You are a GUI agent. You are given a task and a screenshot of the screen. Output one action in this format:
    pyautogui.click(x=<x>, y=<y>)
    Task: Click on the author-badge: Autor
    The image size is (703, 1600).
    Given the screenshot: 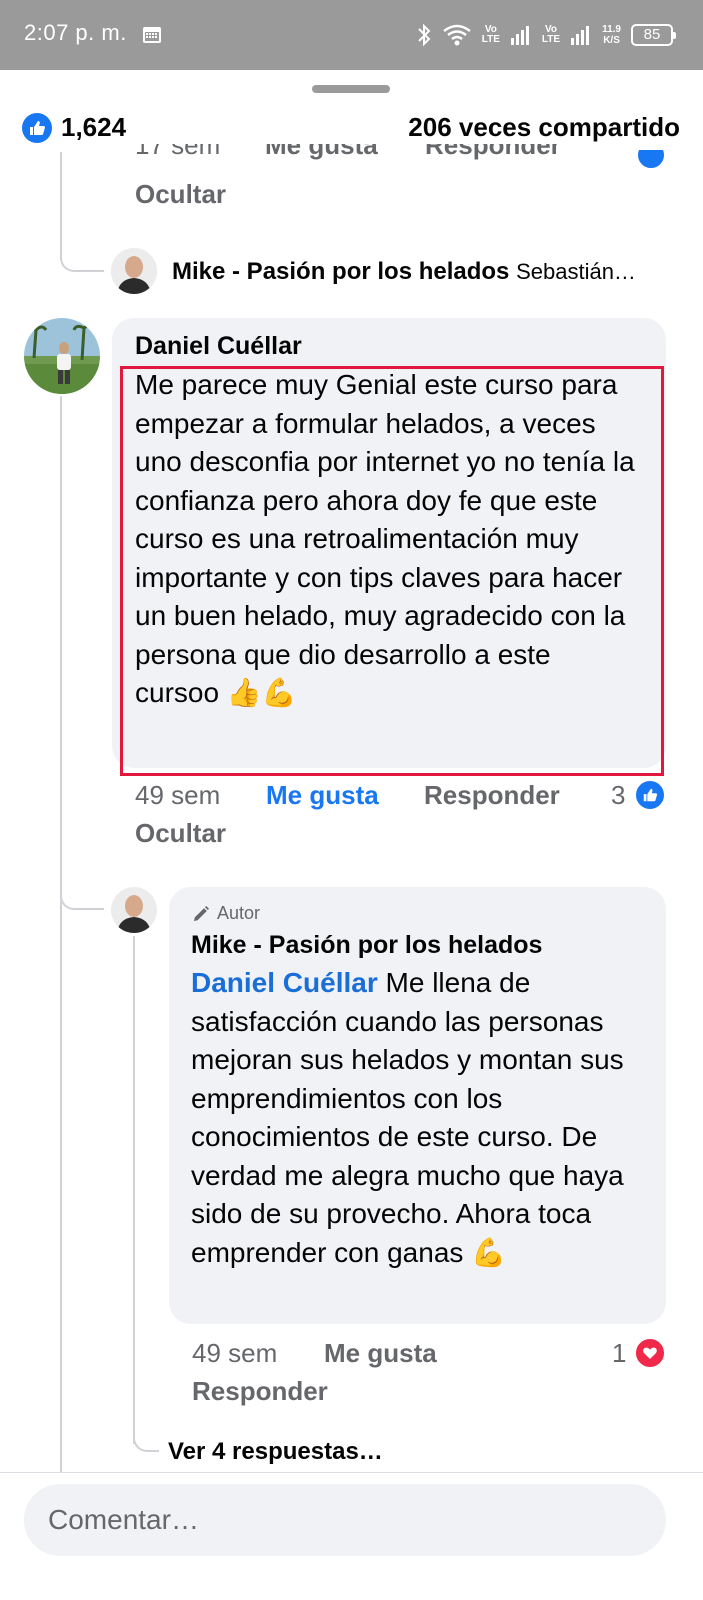 What is the action you would take?
    pyautogui.click(x=225, y=913)
    